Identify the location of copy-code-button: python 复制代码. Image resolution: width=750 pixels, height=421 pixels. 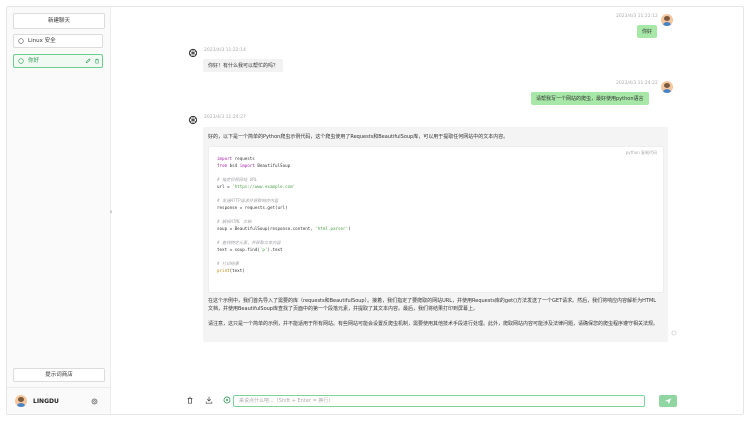
(641, 153).